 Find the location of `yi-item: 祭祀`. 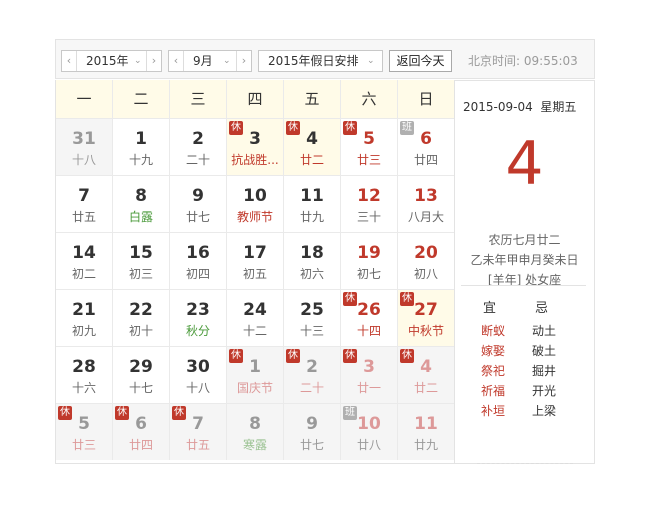

yi-item: 祭祀 is located at coordinates (493, 371).